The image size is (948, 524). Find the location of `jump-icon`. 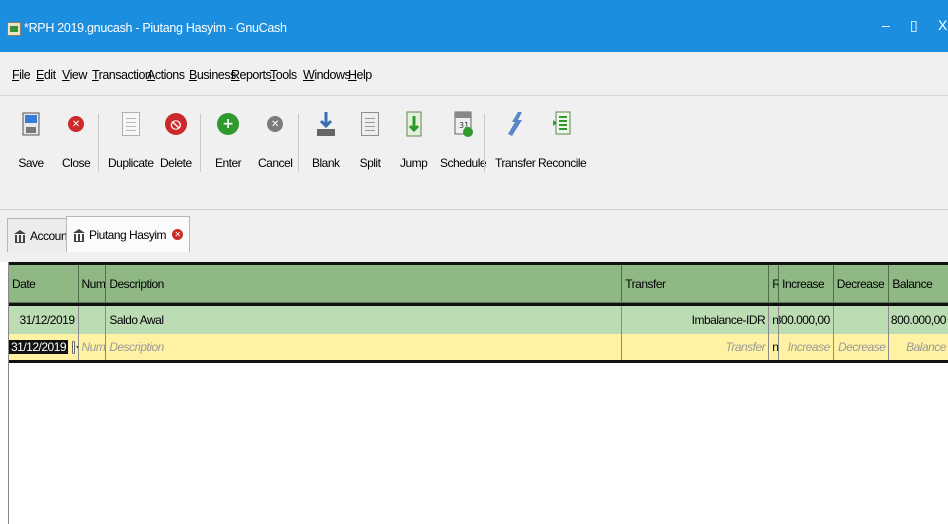

jump-icon is located at coordinates (414, 124).